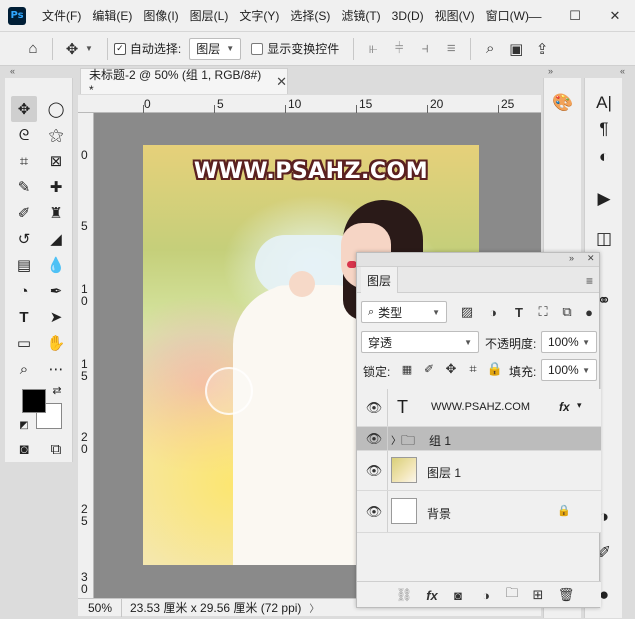  Describe the element at coordinates (12, 72) in the screenshot. I see `toolbar-collapse-icon: «` at that location.